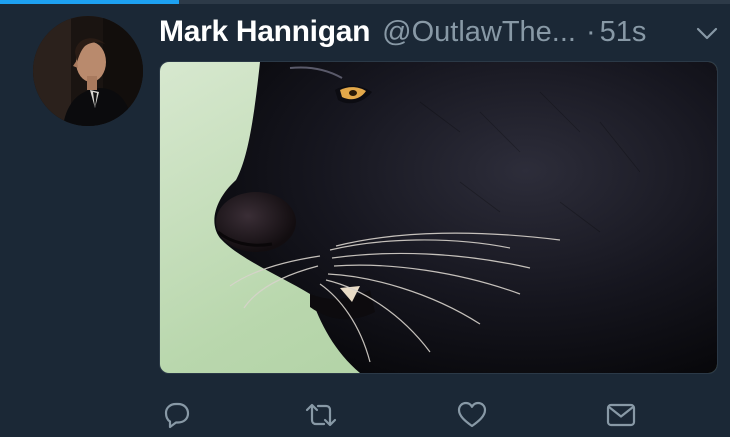 This screenshot has height=437, width=730. What do you see at coordinates (264, 32) in the screenshot?
I see `author-display-name: Mark Hannigan` at bounding box center [264, 32].